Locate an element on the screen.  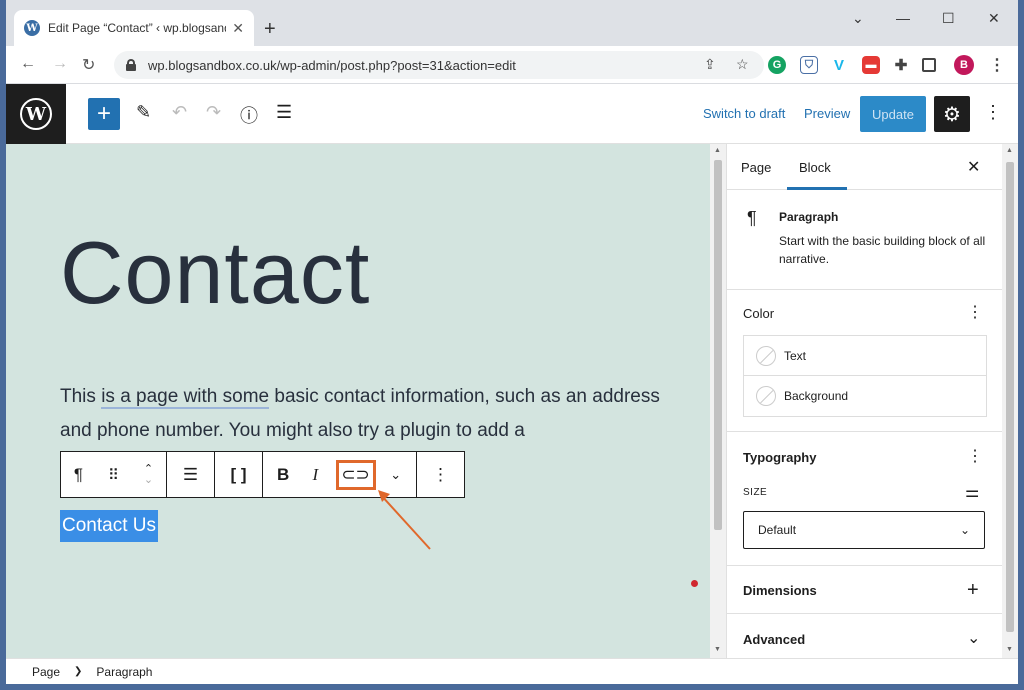
redo-icon: ↷ is located at coordinates (213, 112).